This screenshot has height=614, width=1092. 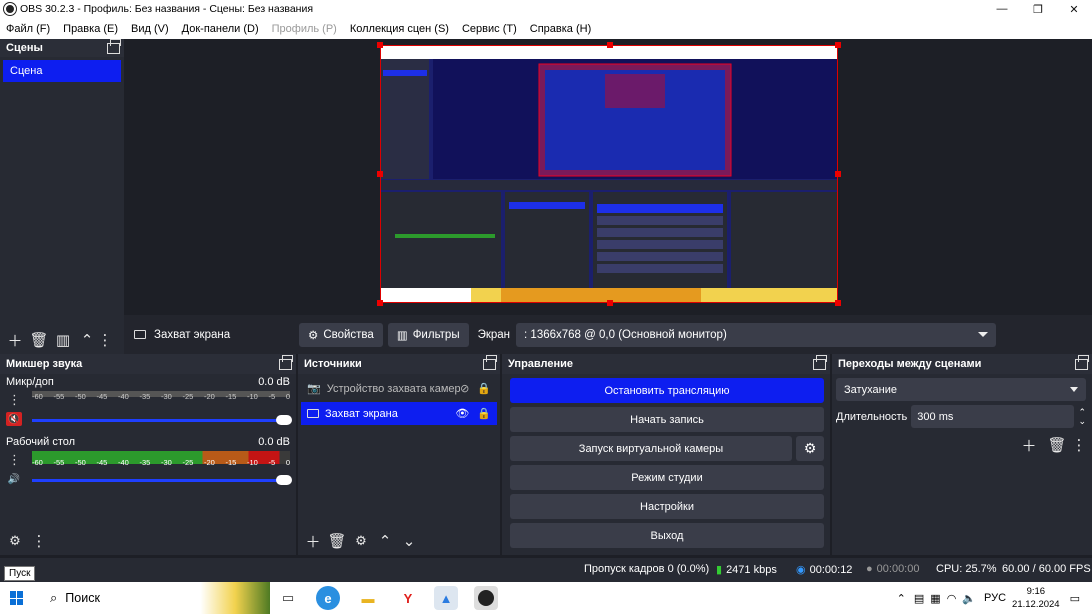 What do you see at coordinates (154, 598) in the screenshot?
I see `taskbar-search: ⌕ Поиск` at bounding box center [154, 598].